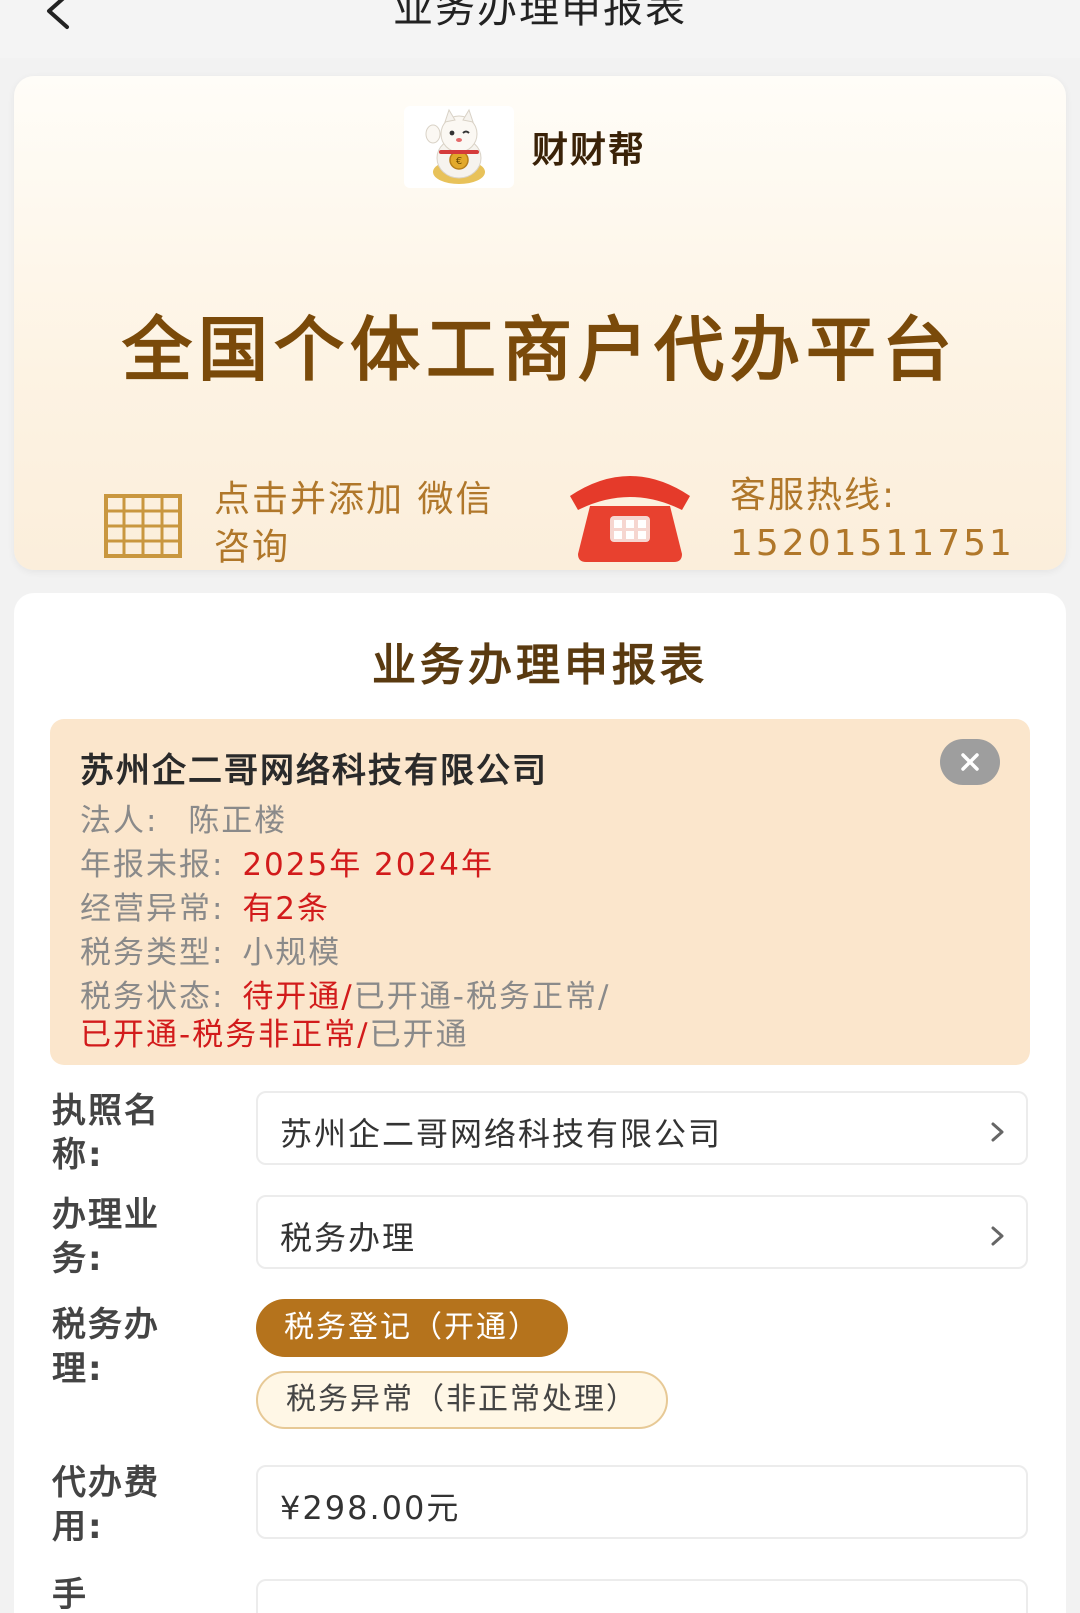 The image size is (1080, 1613). Describe the element at coordinates (540, 350) in the screenshot. I see `banner-headline: 全国个体工商户代办平台` at that location.